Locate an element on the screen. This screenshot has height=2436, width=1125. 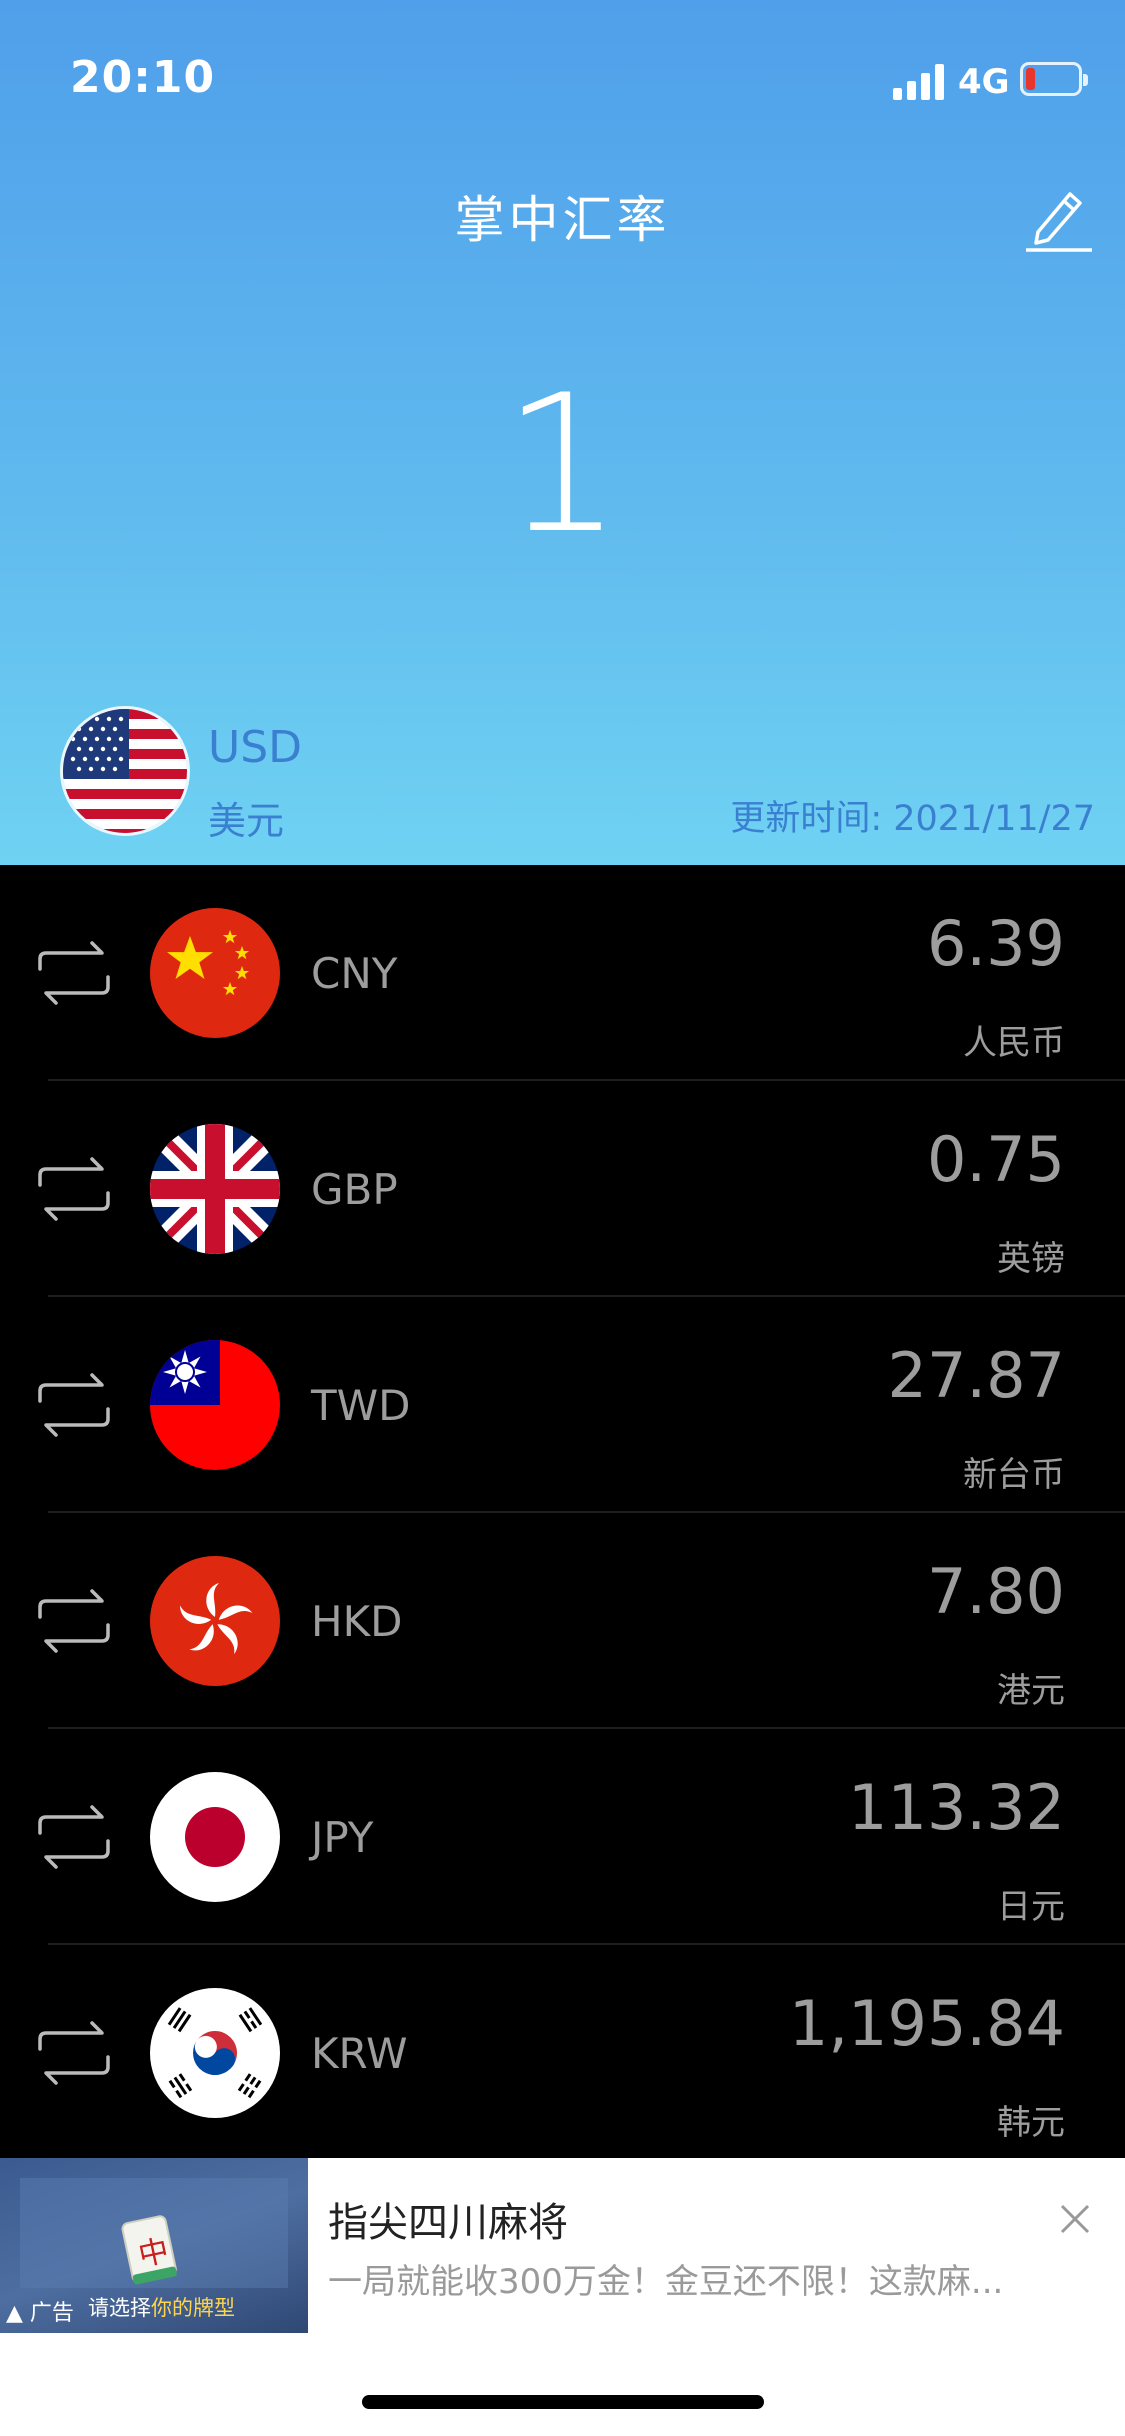
hongkong-flag-icon is located at coordinates (215, 1621).